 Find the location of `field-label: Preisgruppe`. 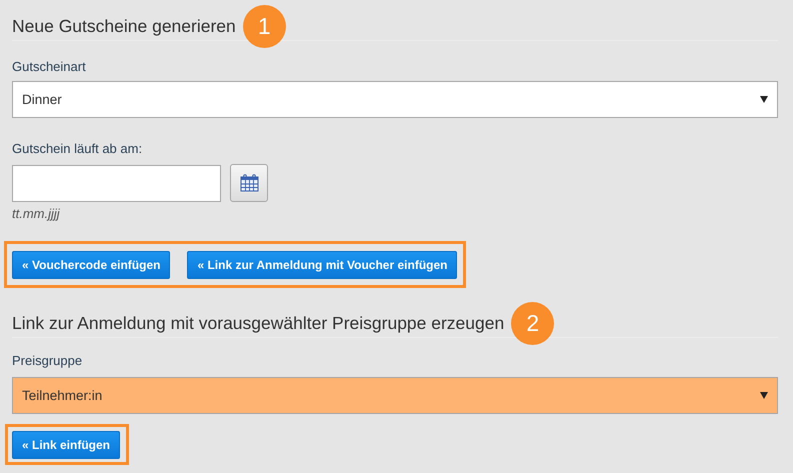

field-label: Preisgruppe is located at coordinates (48, 361).